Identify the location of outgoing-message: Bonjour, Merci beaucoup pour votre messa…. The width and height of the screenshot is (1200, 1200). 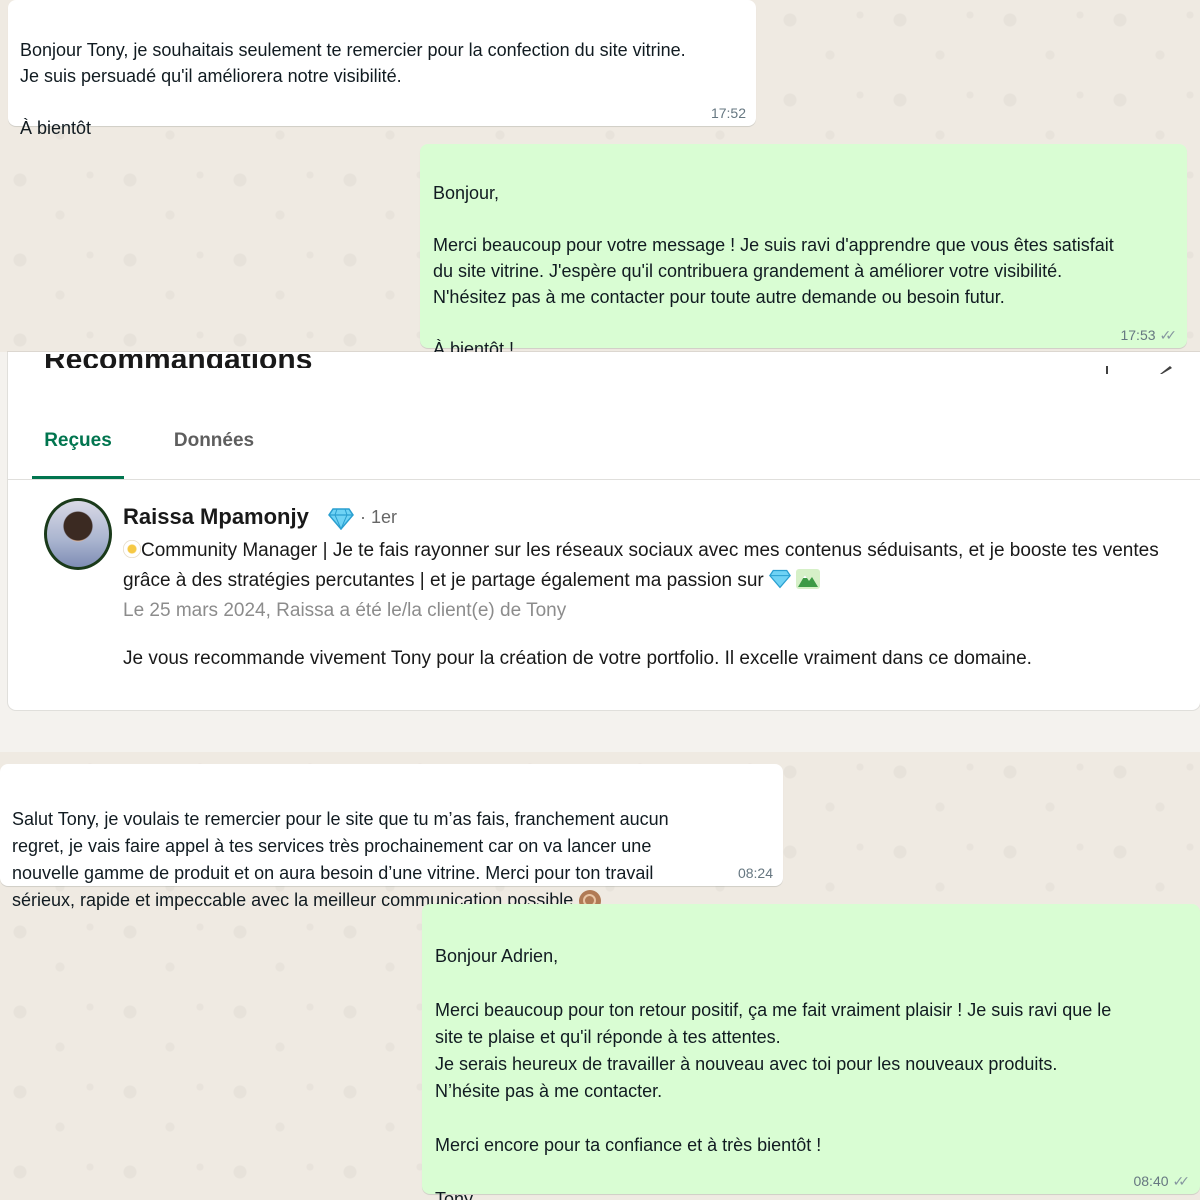
(803, 248).